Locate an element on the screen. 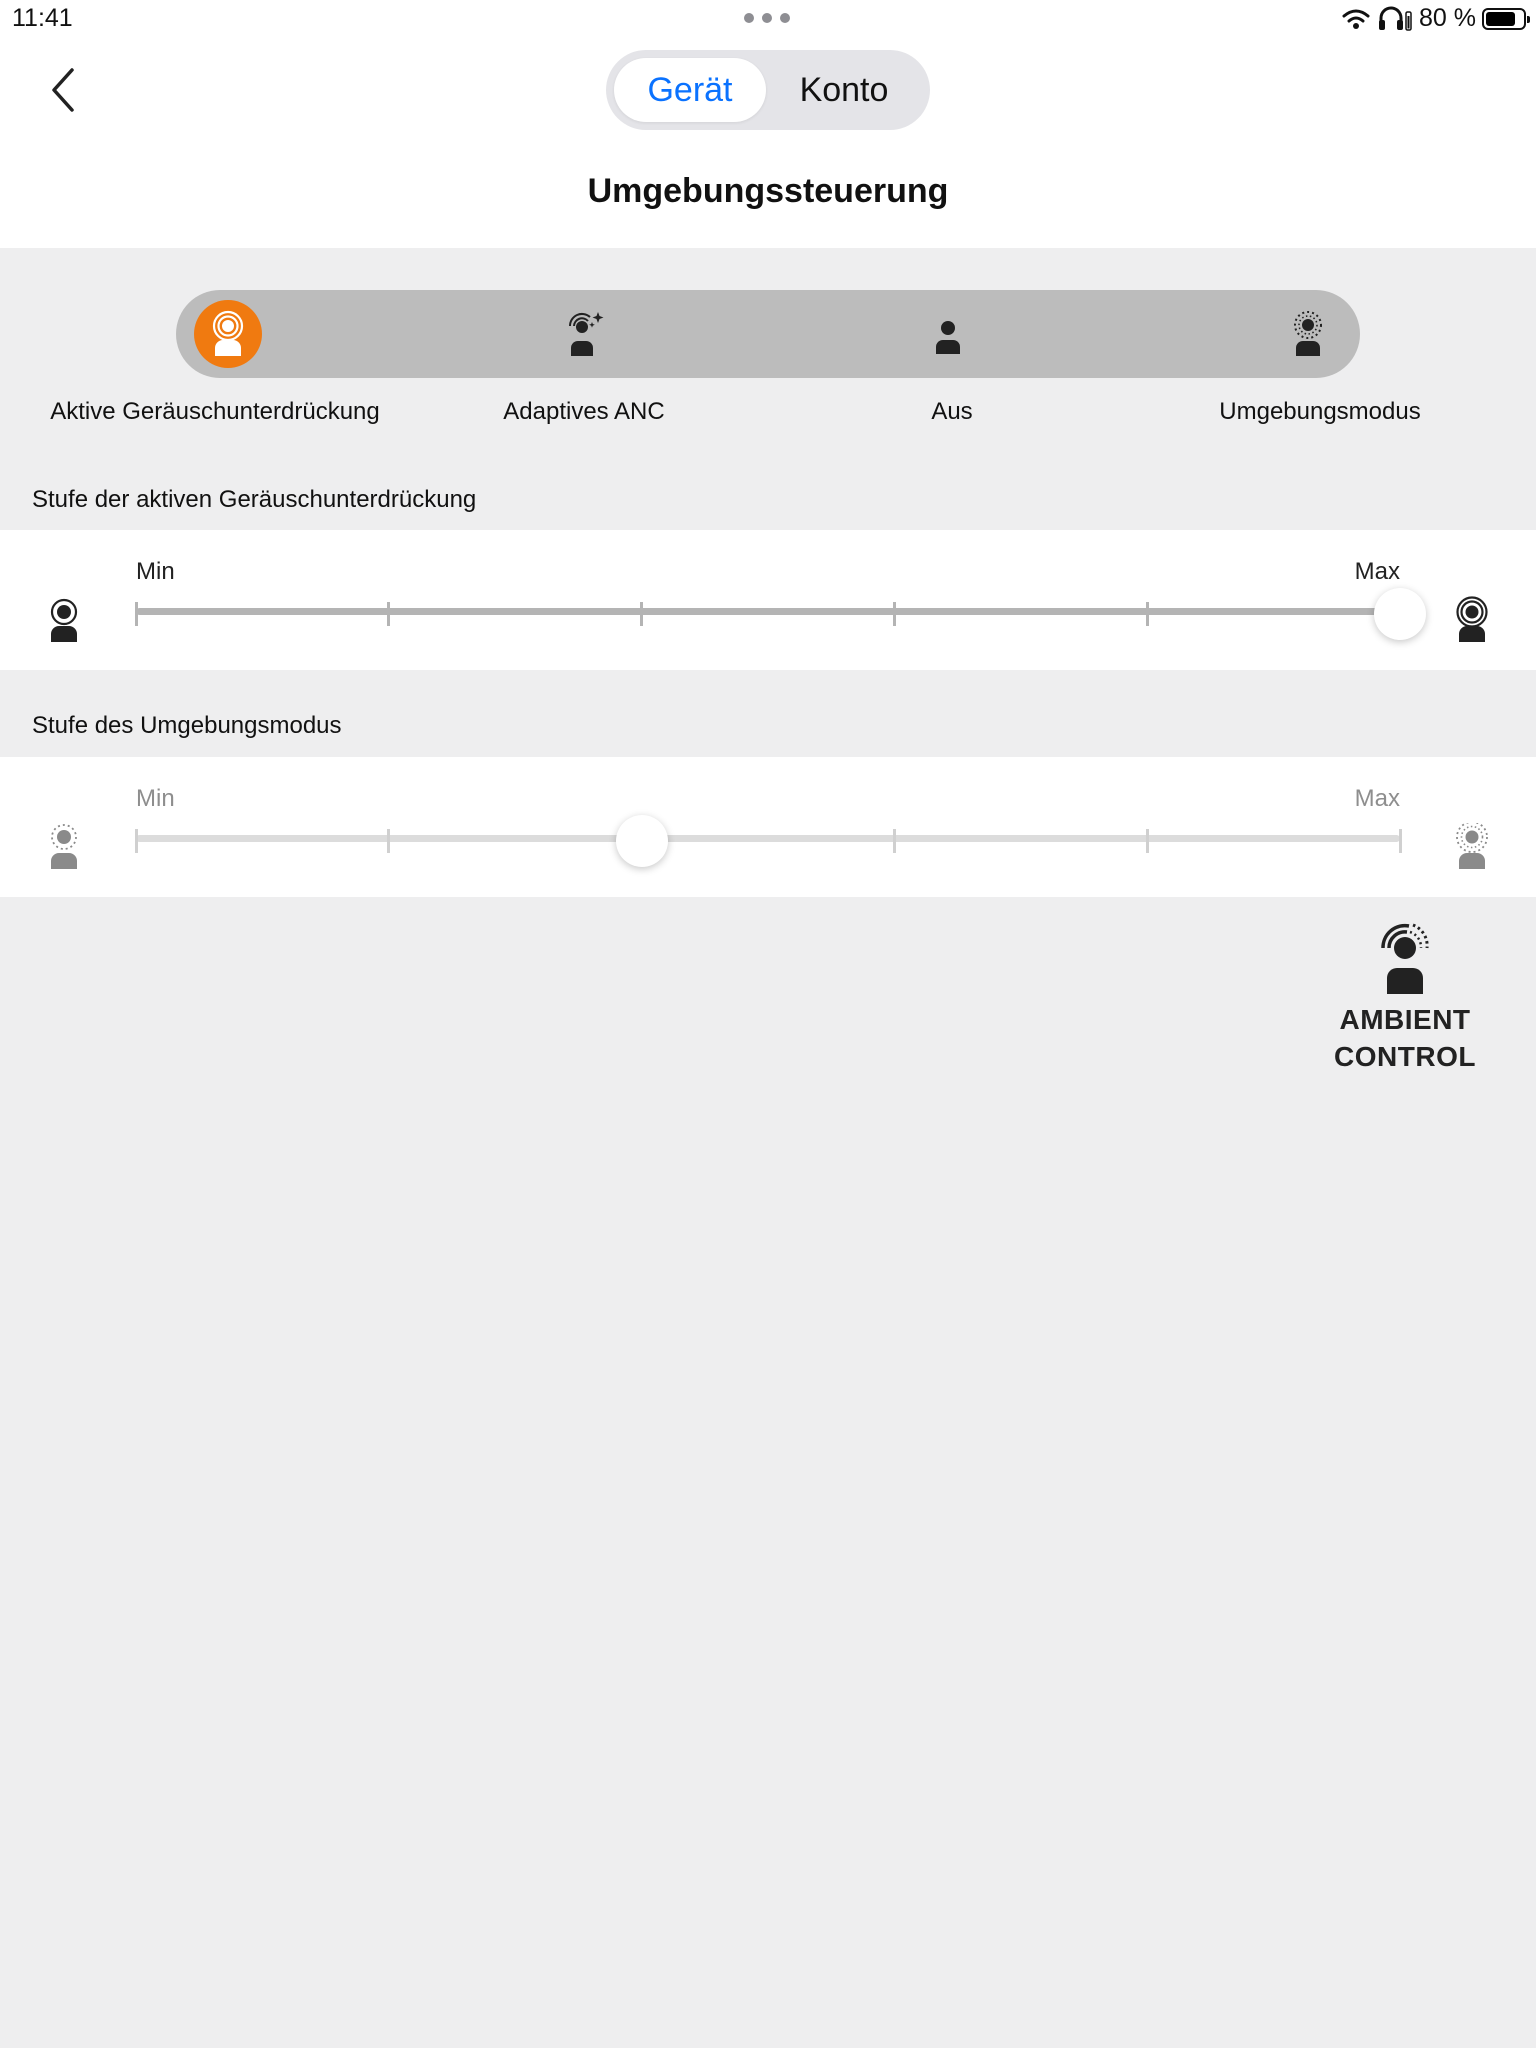  headphones-icon is located at coordinates (1395, 18).